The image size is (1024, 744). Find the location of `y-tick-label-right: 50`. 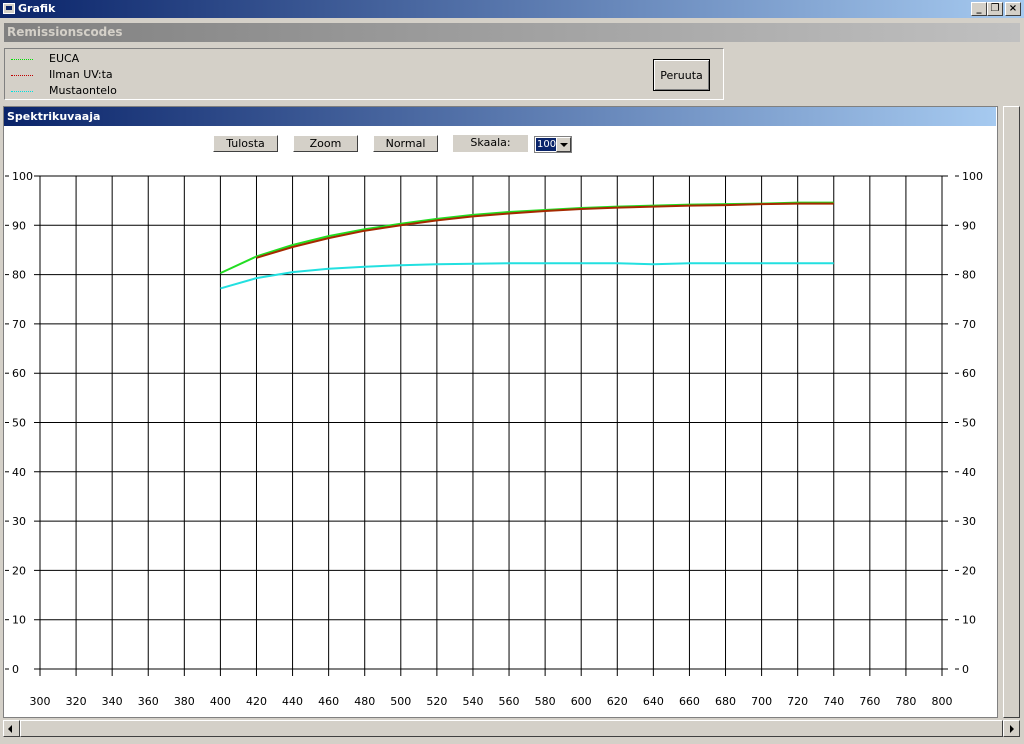

y-tick-label-right: 50 is located at coordinates (969, 423).